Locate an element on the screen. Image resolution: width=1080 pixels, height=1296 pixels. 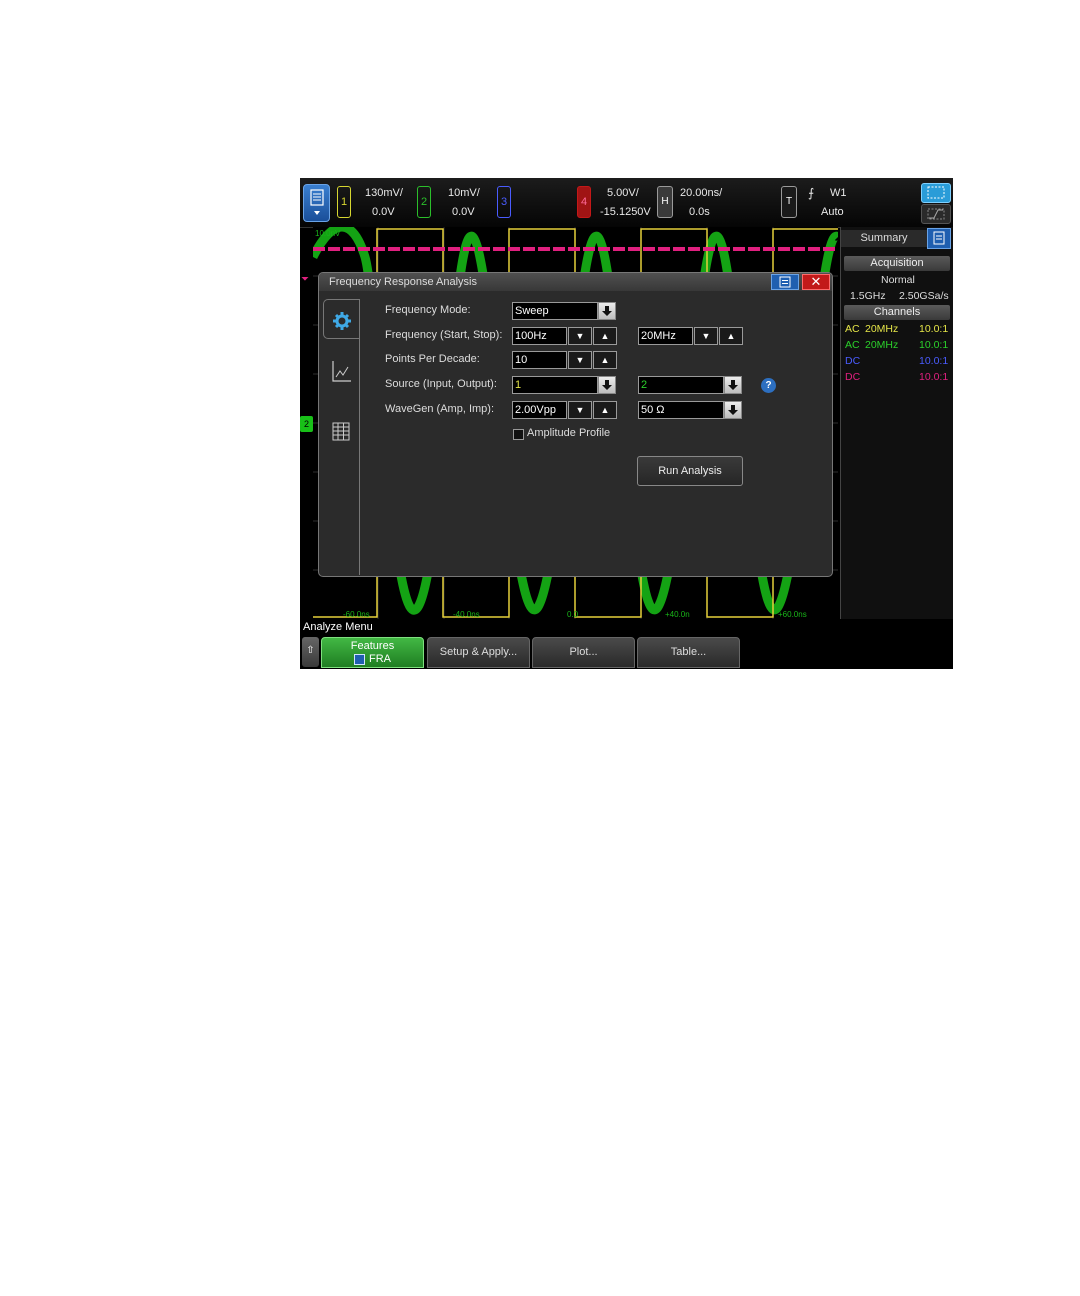
frequency-stop-increment: ▲ is located at coordinates (731, 336).